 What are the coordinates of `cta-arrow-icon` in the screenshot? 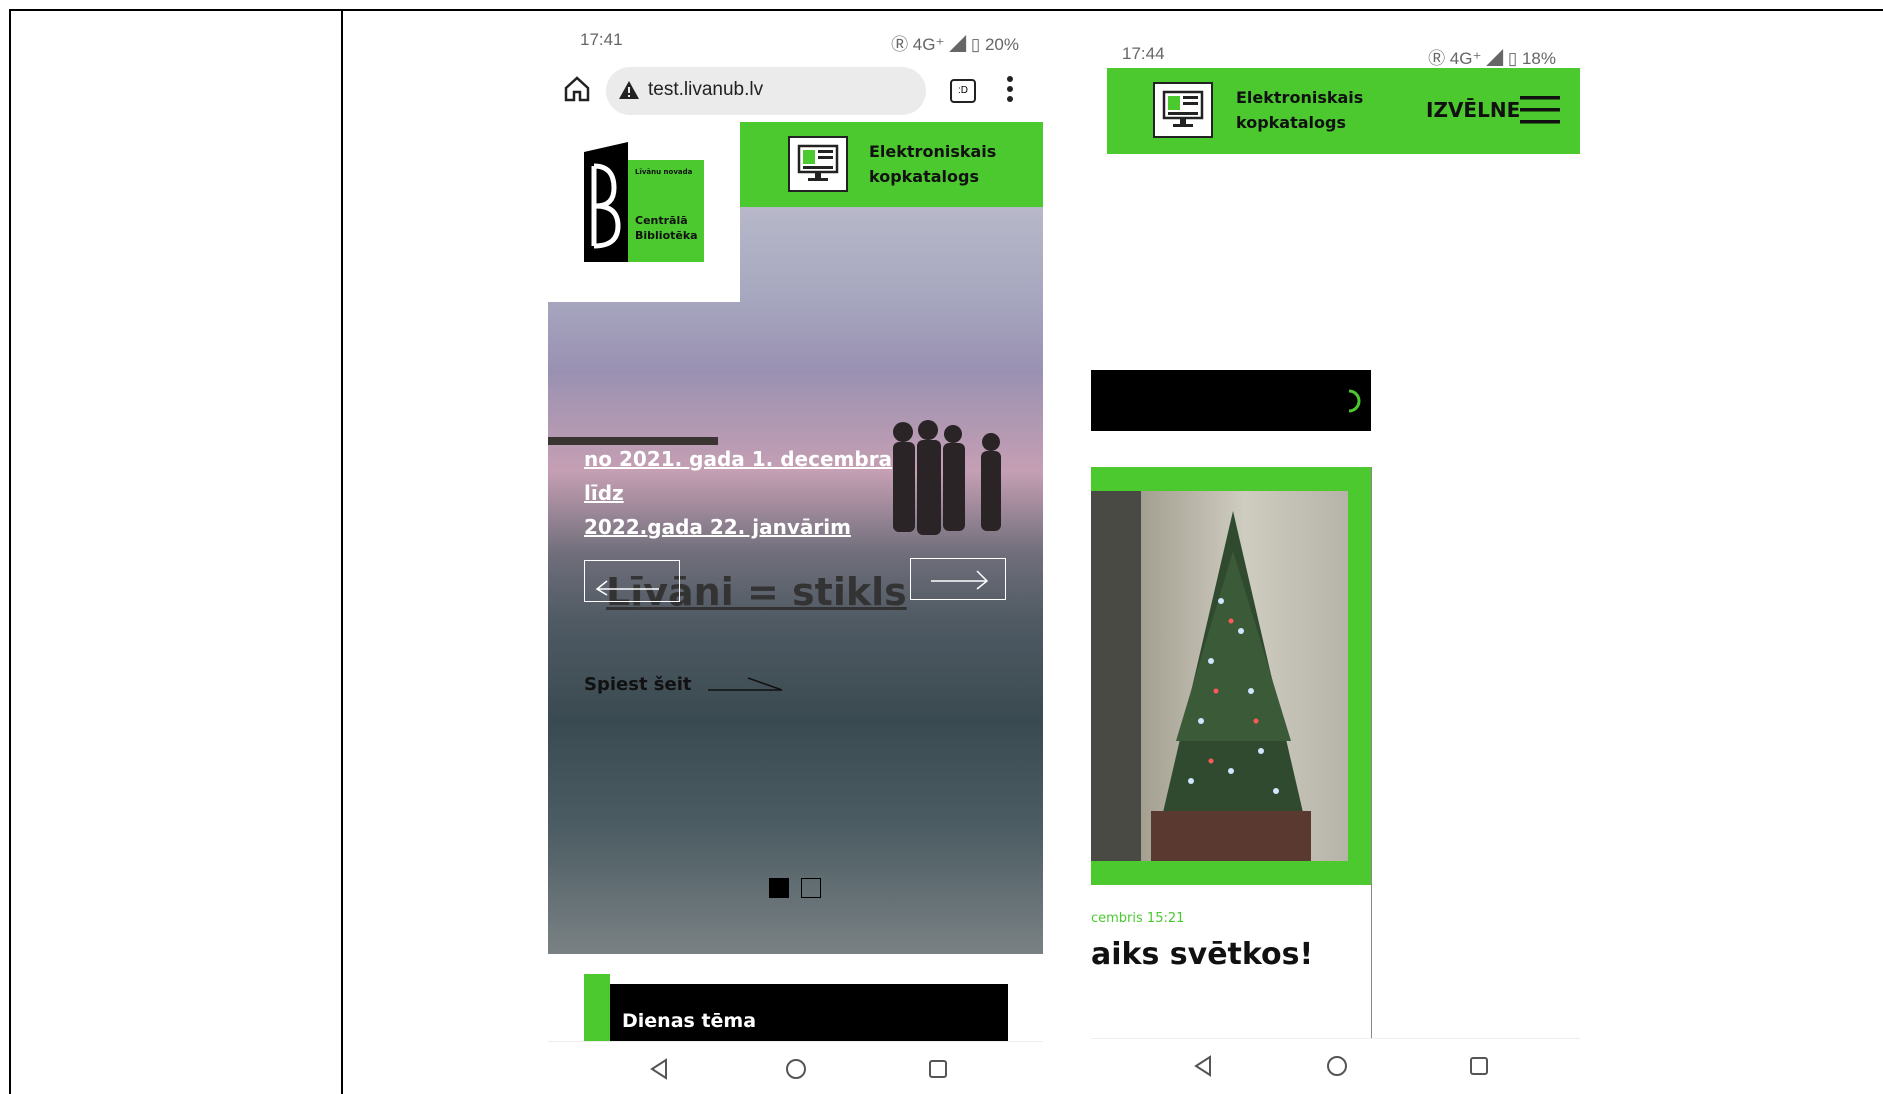 It's located at (745, 684).